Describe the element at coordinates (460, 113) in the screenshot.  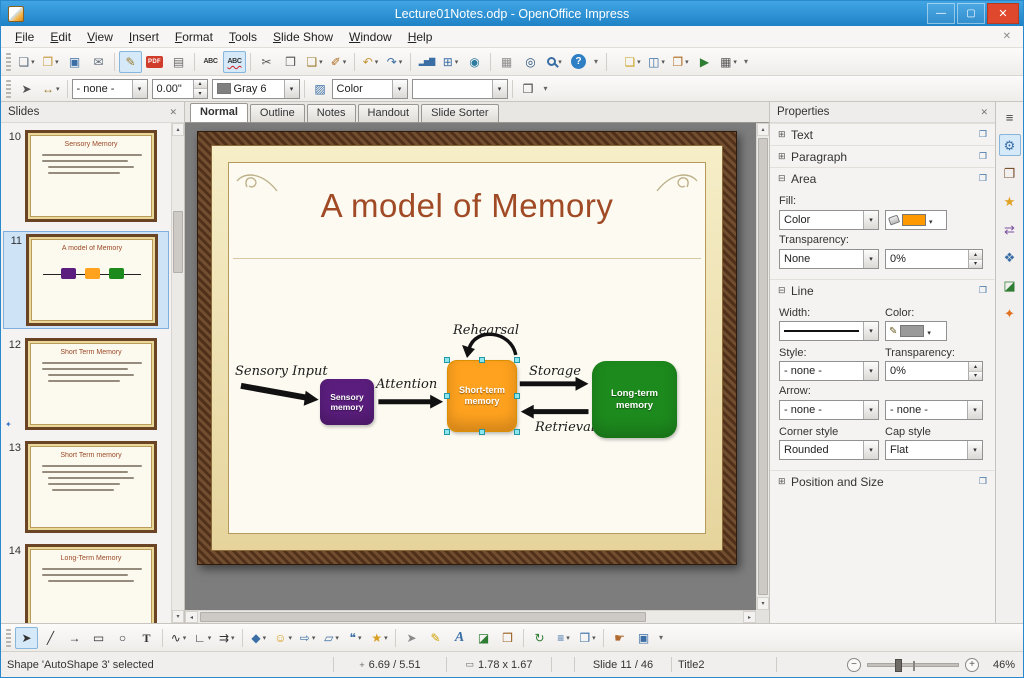
I see `view-tab: Slide Sorter` at that location.